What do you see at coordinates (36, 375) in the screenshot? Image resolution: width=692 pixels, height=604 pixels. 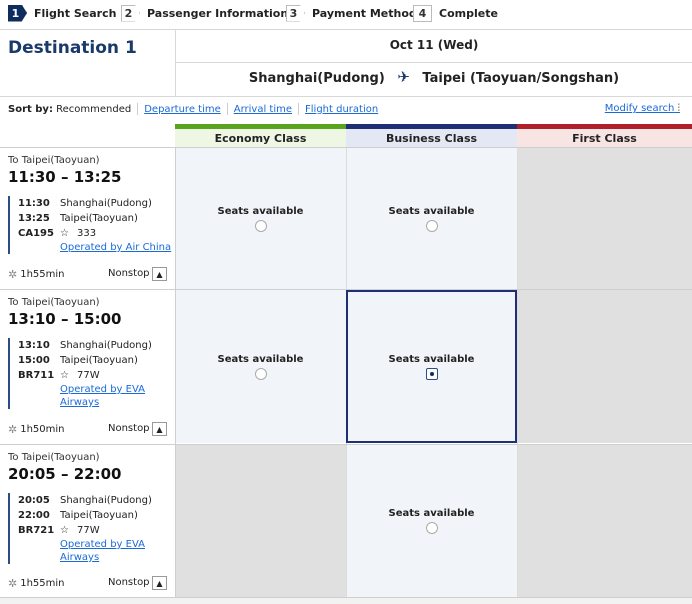 I see `flight-number: BR711` at bounding box center [36, 375].